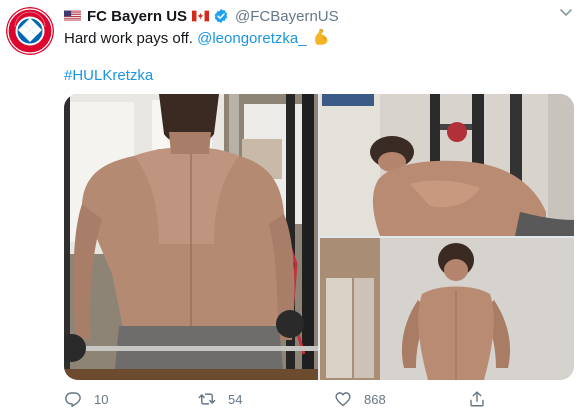 This screenshot has width=587, height=415. What do you see at coordinates (73, 399) in the screenshot?
I see `reply-icon` at bounding box center [73, 399].